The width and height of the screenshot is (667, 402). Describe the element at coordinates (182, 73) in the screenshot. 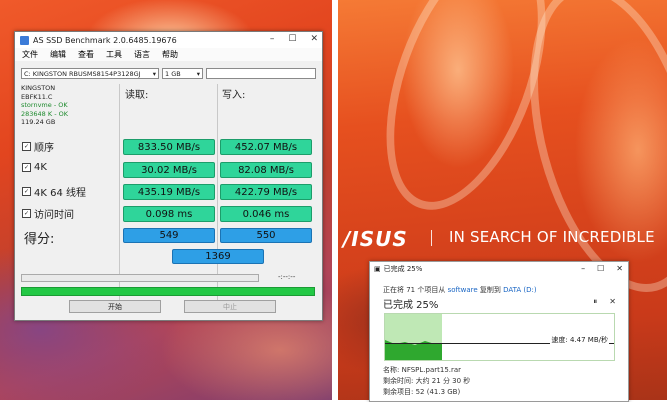

I see `size-select: 1 GB ▾` at that location.